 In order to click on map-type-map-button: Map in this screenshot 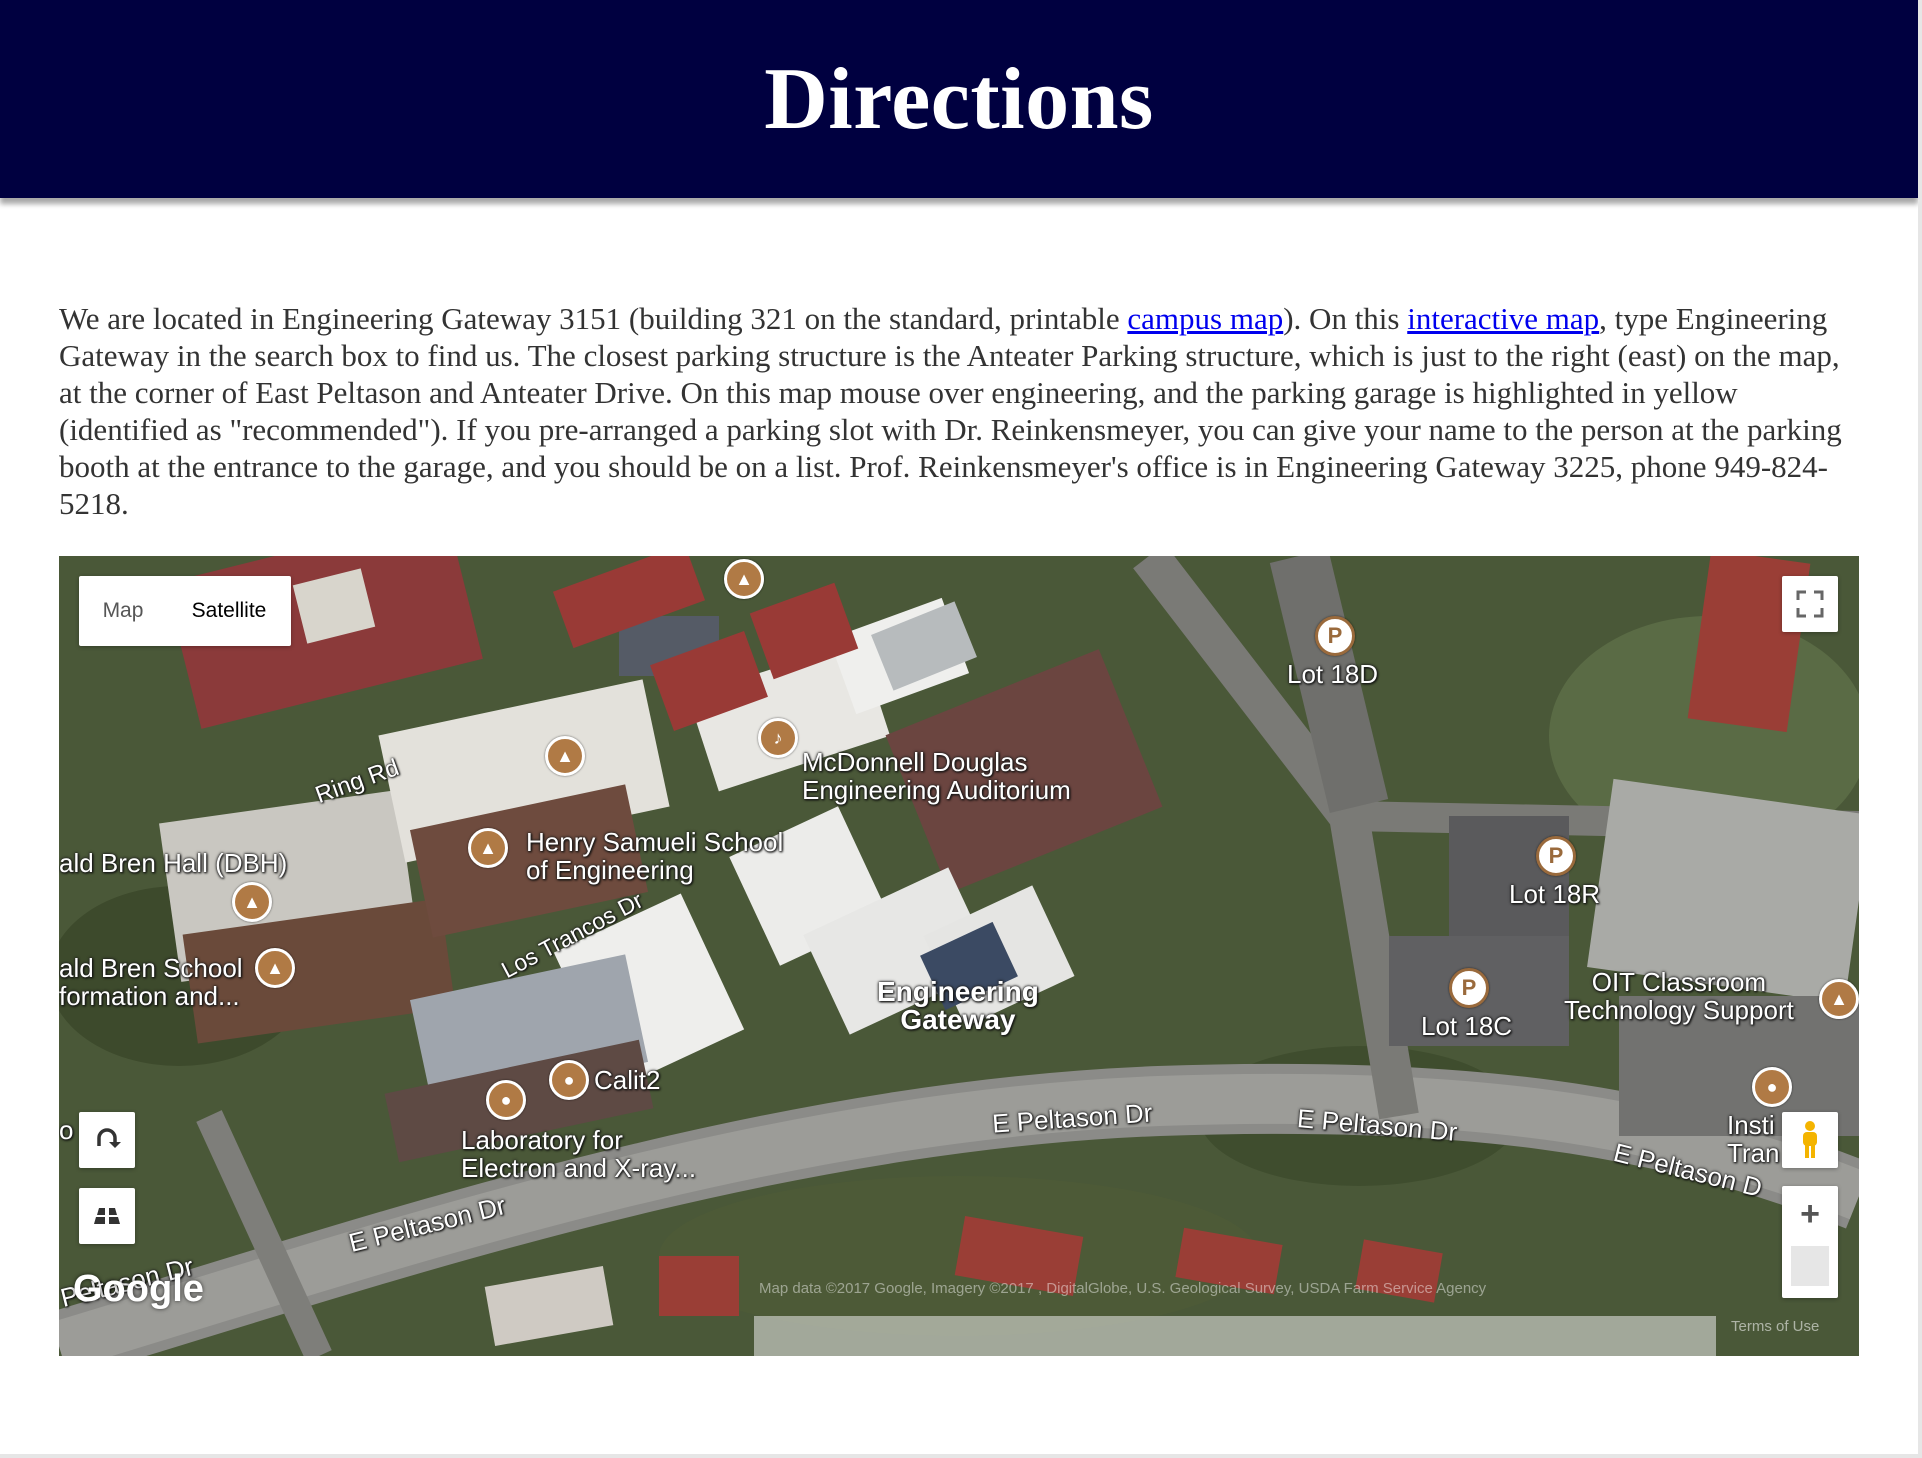, I will do `click(123, 611)`.